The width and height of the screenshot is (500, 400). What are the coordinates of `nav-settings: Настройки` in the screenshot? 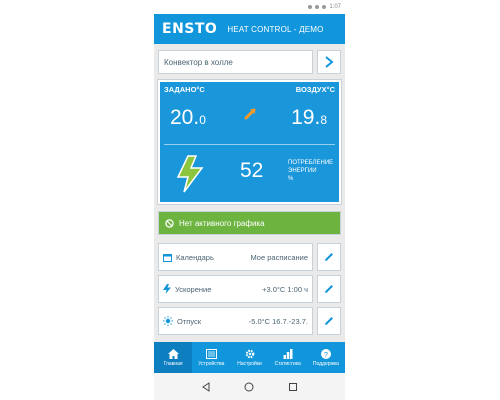 It's located at (249, 357).